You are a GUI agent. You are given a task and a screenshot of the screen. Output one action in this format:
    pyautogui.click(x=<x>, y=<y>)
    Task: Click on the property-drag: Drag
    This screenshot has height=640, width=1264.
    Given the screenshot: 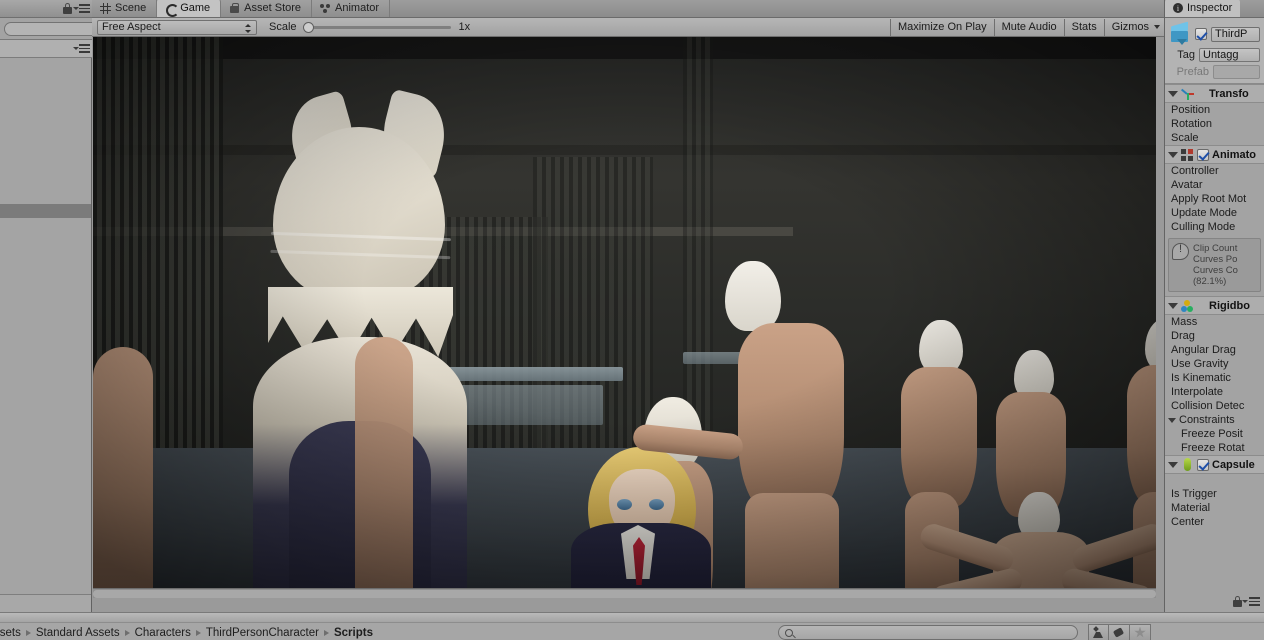 What is the action you would take?
    pyautogui.click(x=1214, y=336)
    